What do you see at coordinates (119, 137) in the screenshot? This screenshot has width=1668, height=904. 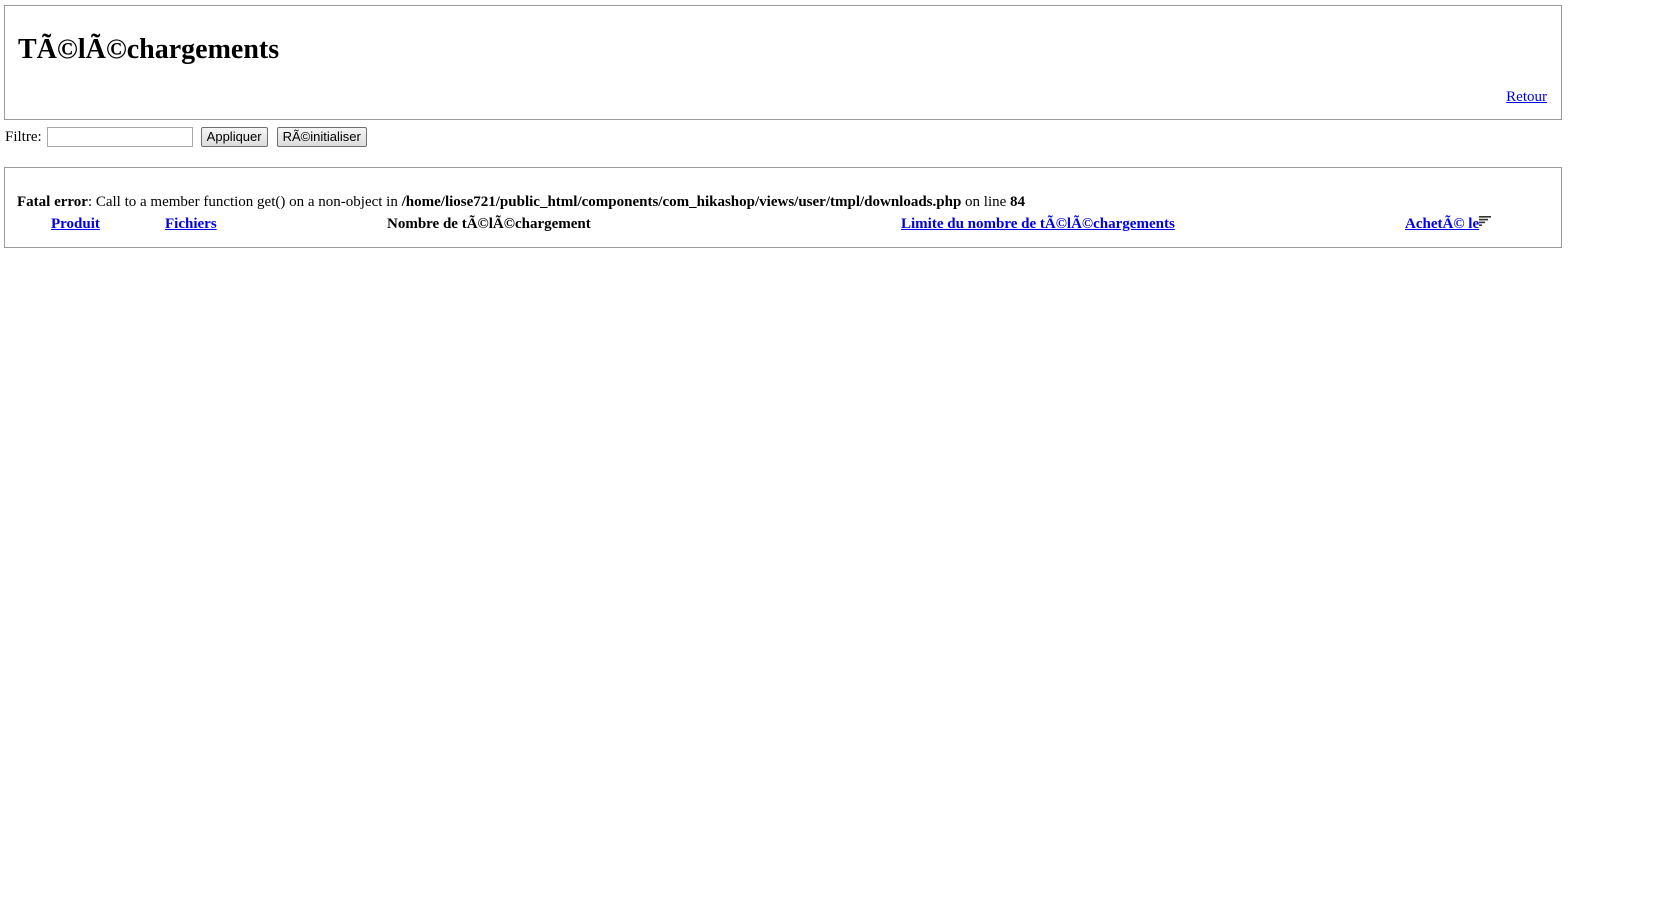 I see `filter-input` at bounding box center [119, 137].